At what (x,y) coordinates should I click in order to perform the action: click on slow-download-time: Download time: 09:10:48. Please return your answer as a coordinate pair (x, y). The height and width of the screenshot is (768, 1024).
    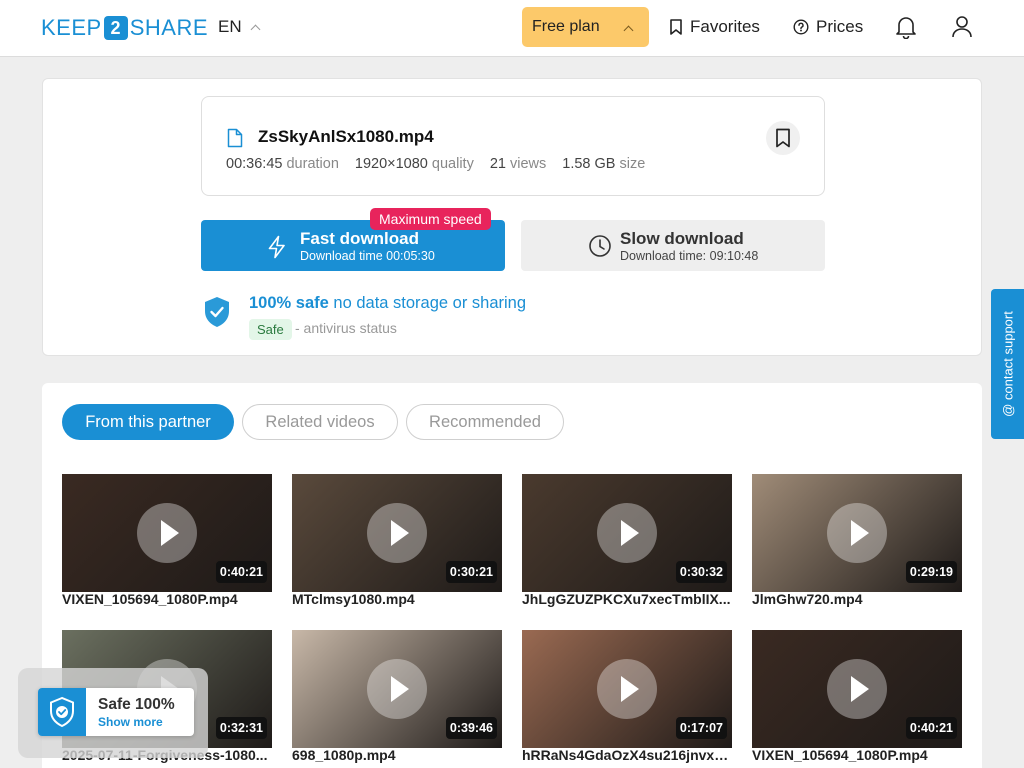
    Looking at the image, I should click on (689, 256).